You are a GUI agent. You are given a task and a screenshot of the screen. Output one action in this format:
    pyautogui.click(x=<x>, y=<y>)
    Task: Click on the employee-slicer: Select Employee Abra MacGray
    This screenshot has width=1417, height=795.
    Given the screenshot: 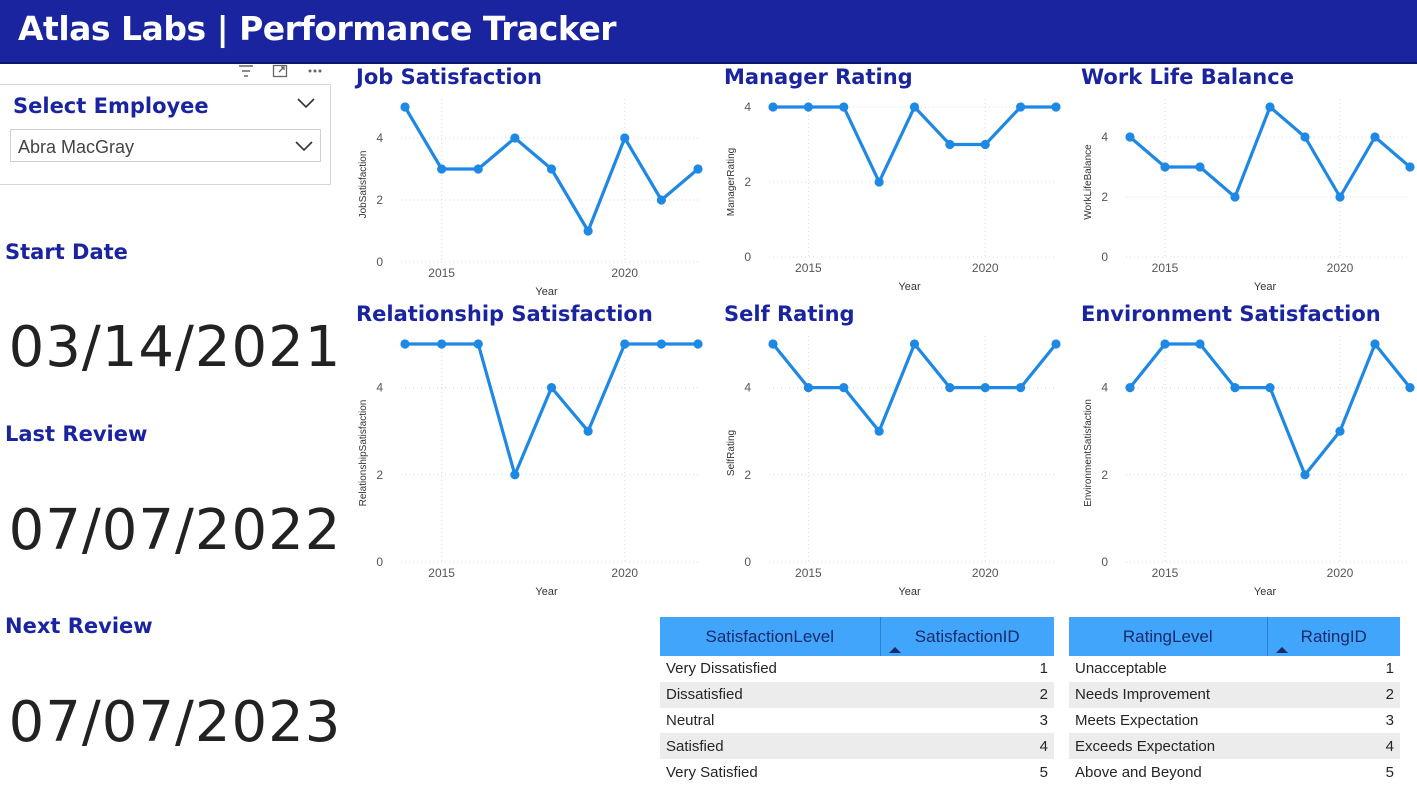 What is the action you would take?
    pyautogui.click(x=165, y=134)
    